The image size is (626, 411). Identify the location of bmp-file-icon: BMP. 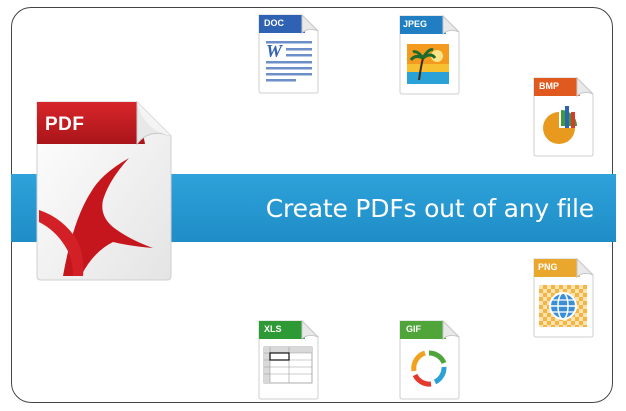
(563, 117).